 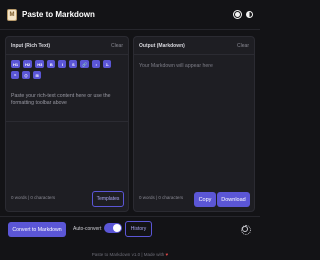 What do you see at coordinates (138, 229) in the screenshot?
I see `history-button: History` at bounding box center [138, 229].